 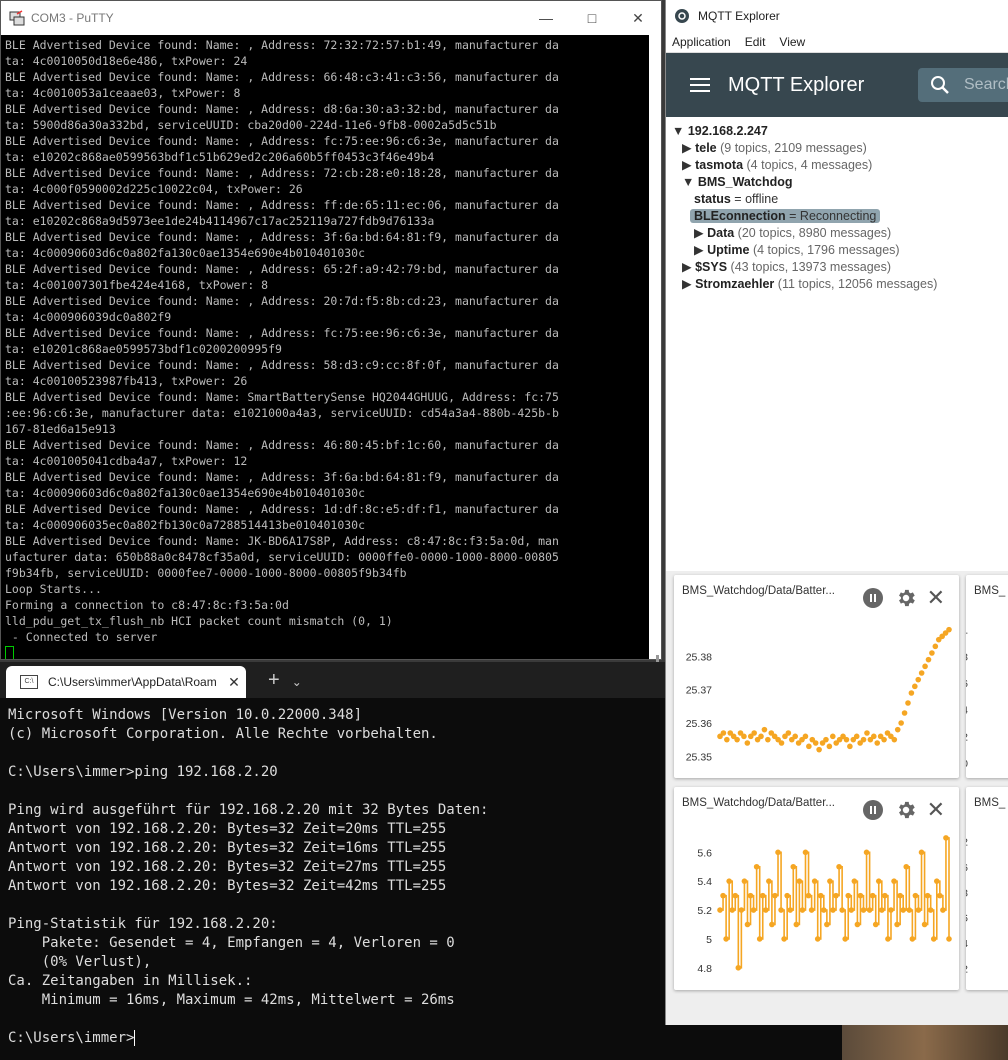 What do you see at coordinates (234, 682) in the screenshot?
I see `tab-close-icon: ✕` at bounding box center [234, 682].